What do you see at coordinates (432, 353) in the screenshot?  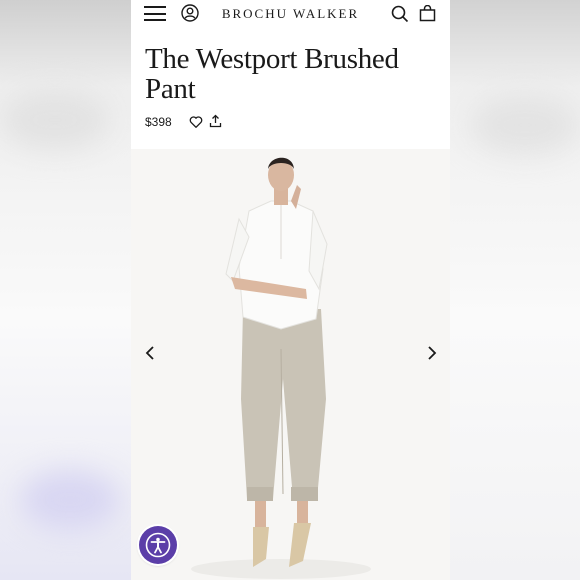 I see `chevron-right-icon` at bounding box center [432, 353].